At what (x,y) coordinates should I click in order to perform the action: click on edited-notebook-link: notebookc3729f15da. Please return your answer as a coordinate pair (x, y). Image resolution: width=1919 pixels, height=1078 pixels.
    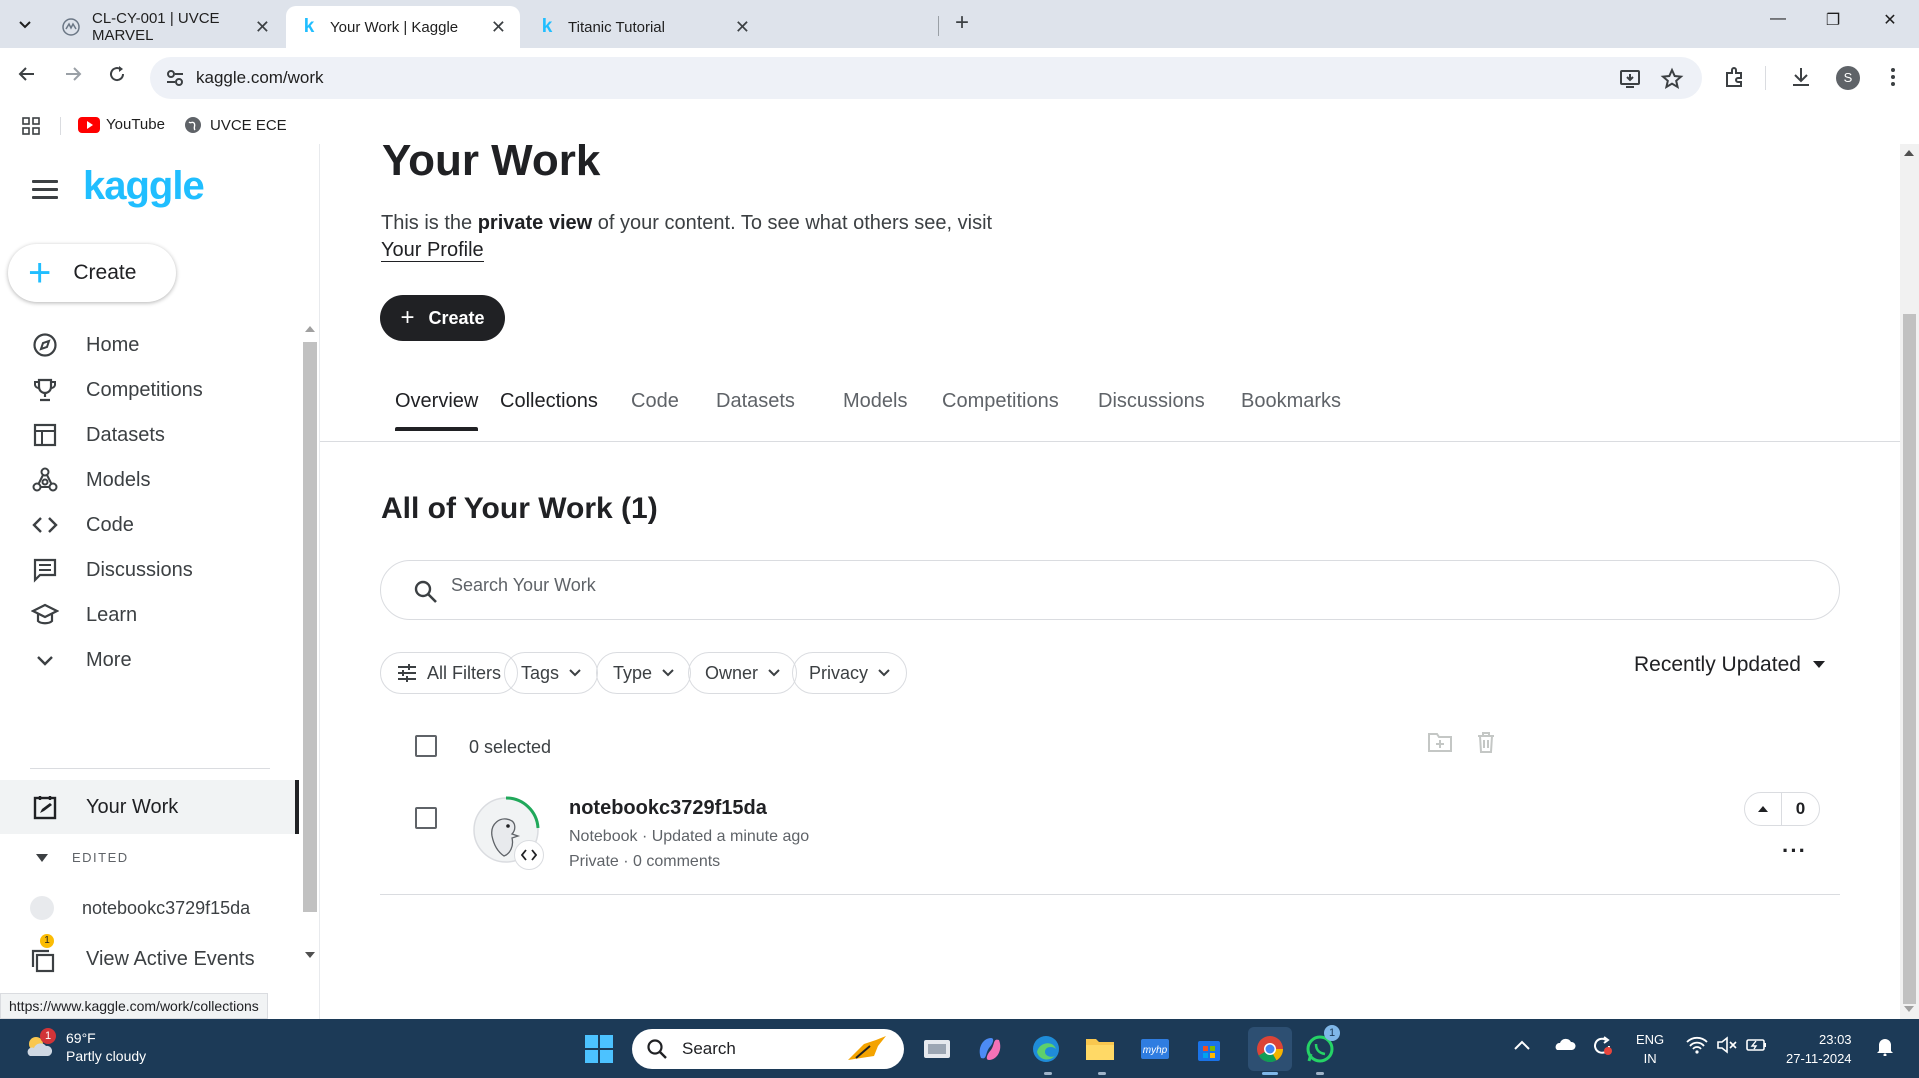
    Looking at the image, I should click on (140, 908).